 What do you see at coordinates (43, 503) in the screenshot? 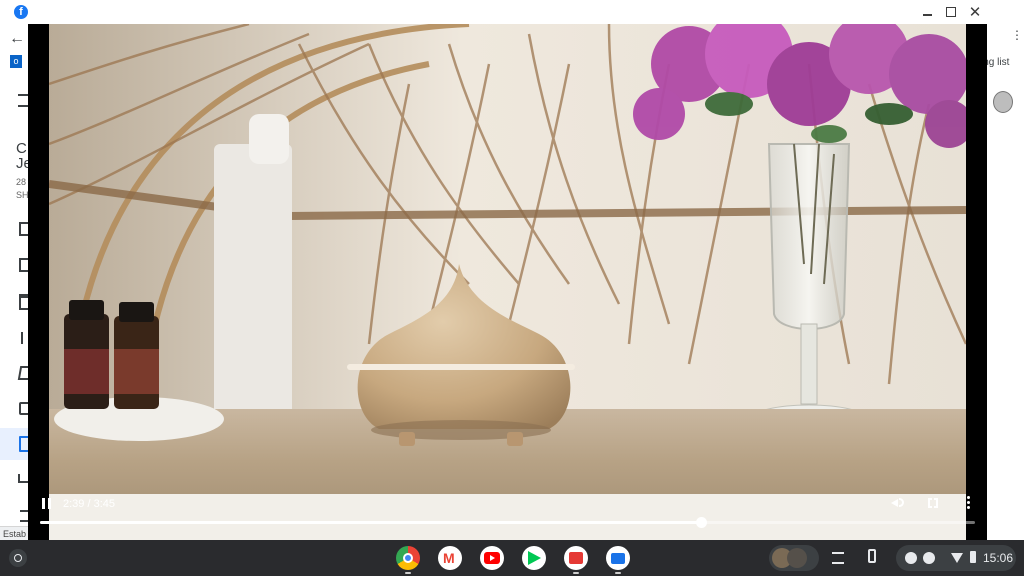
I see `pause-icon` at bounding box center [43, 503].